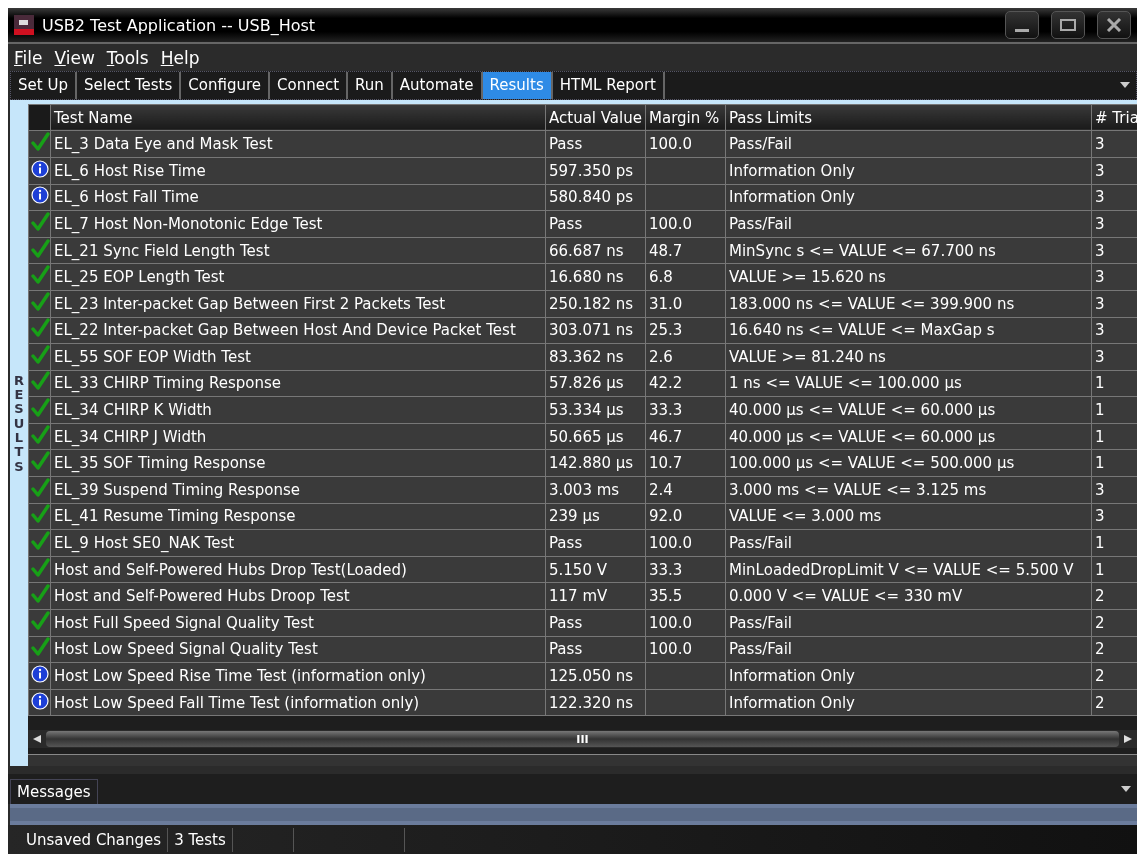 The width and height of the screenshot is (1137, 854). I want to click on column-header: Test Name, so click(298, 117).